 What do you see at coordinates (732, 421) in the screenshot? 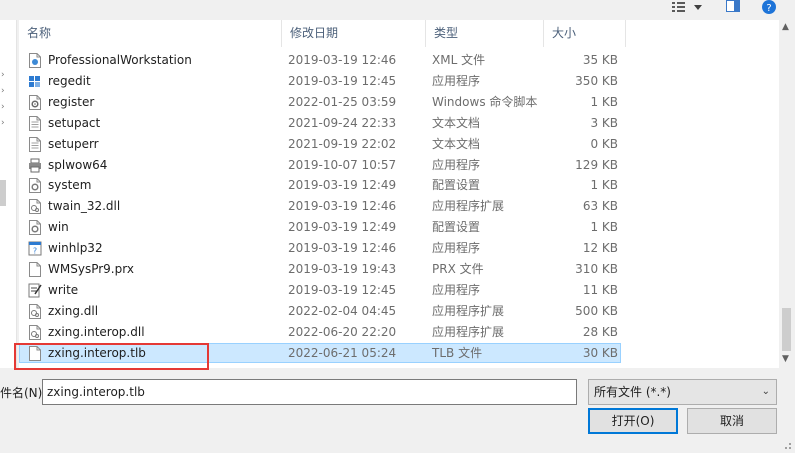
I see `cancel-button: 取消` at bounding box center [732, 421].